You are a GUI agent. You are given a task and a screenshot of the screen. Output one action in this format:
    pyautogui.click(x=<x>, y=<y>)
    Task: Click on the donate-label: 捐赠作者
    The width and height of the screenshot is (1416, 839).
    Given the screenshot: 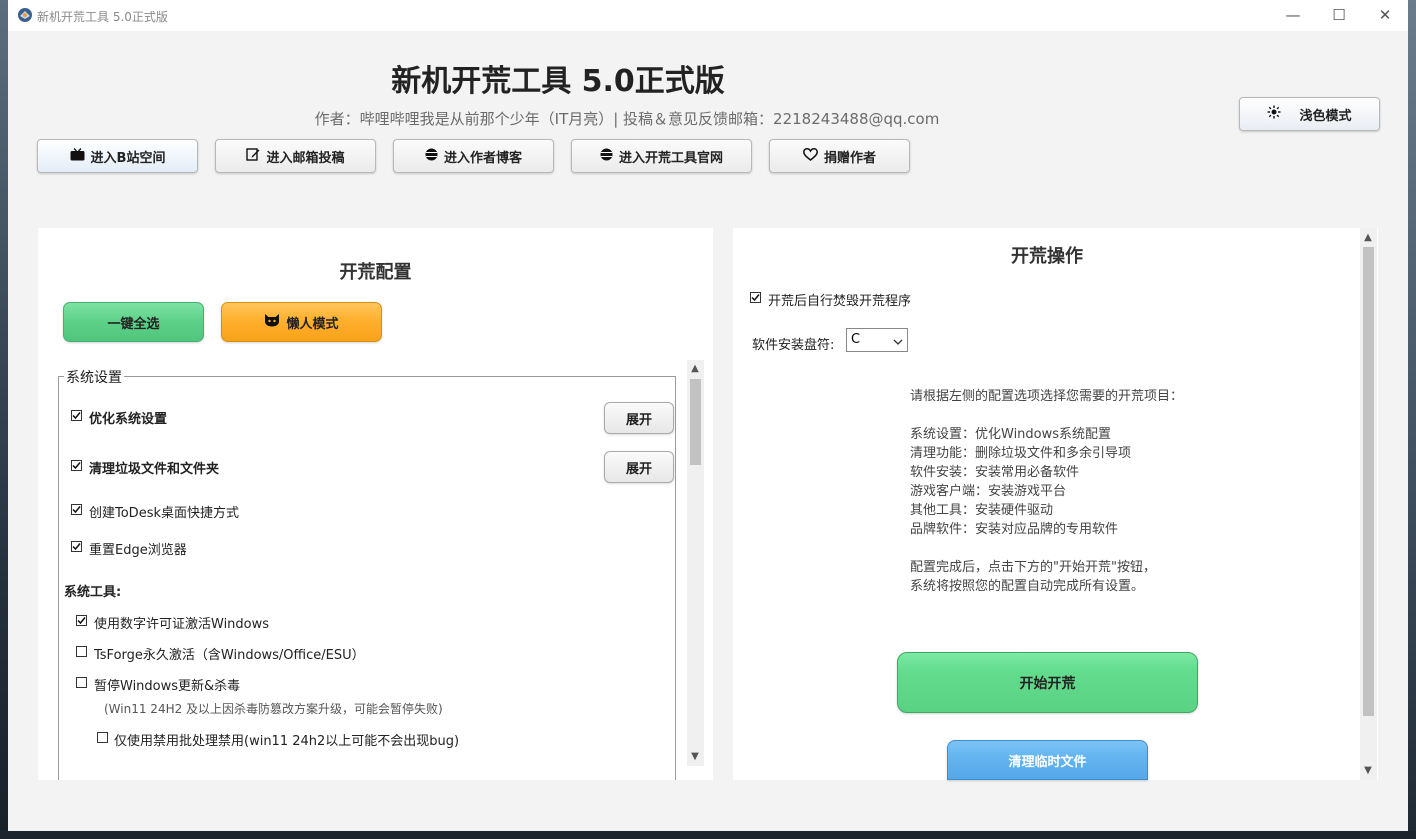 What is the action you would take?
    pyautogui.click(x=849, y=158)
    